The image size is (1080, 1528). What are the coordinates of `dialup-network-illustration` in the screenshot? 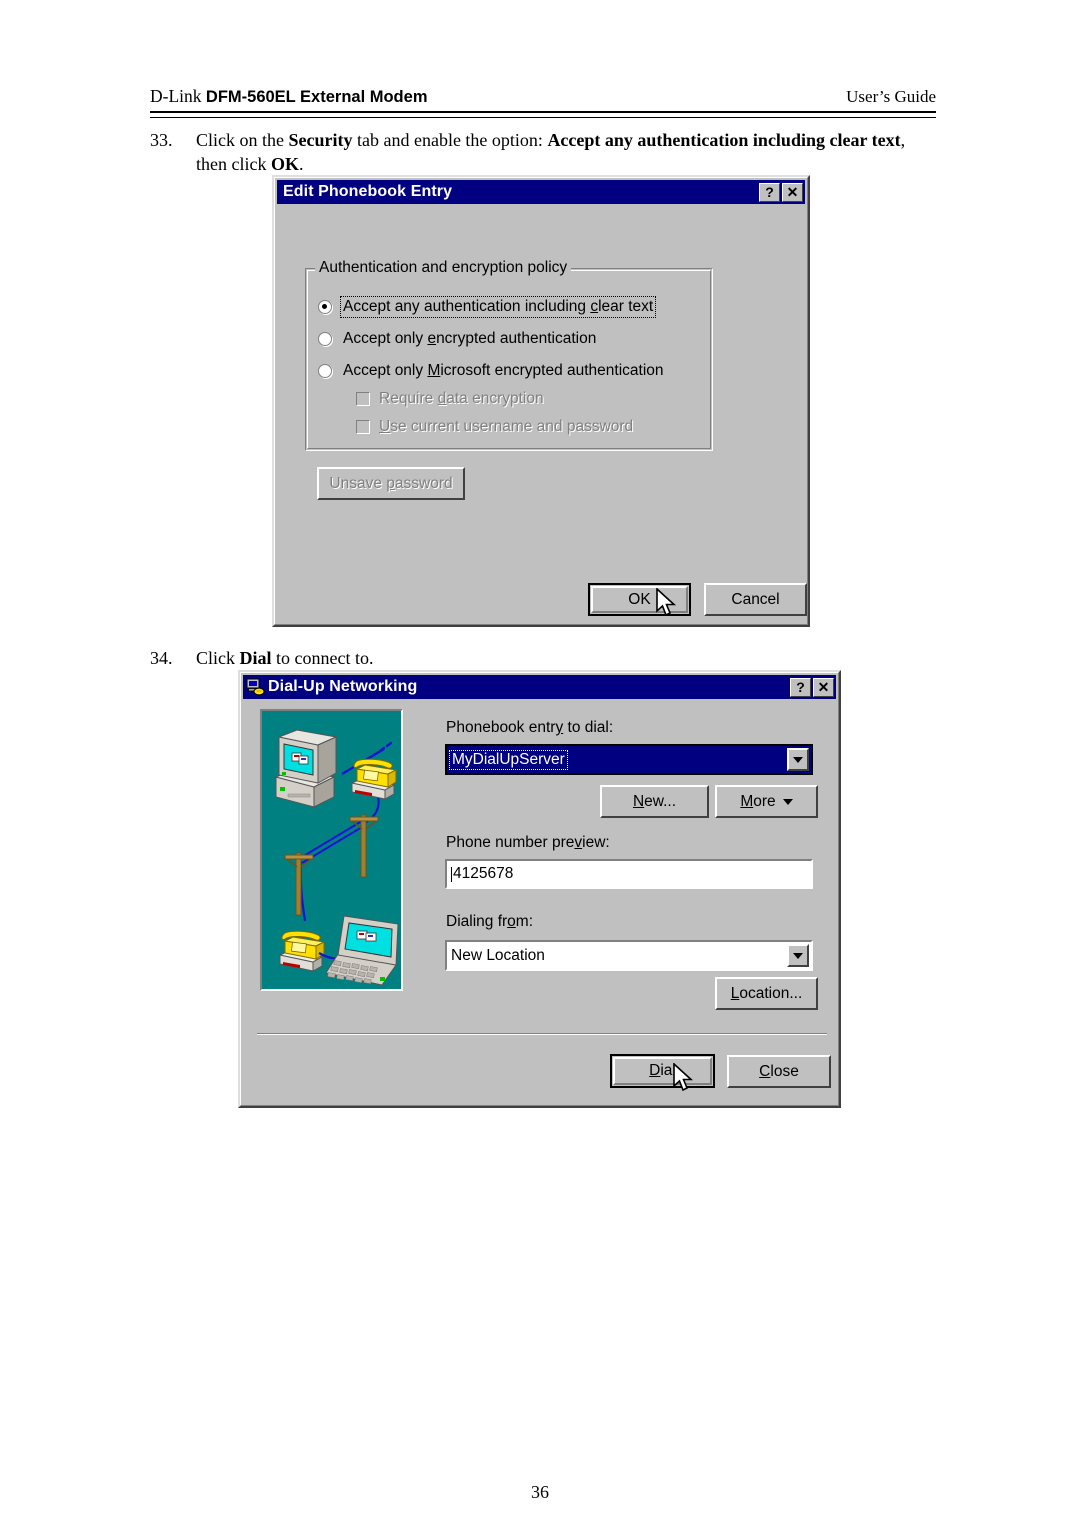 It's located at (331, 850).